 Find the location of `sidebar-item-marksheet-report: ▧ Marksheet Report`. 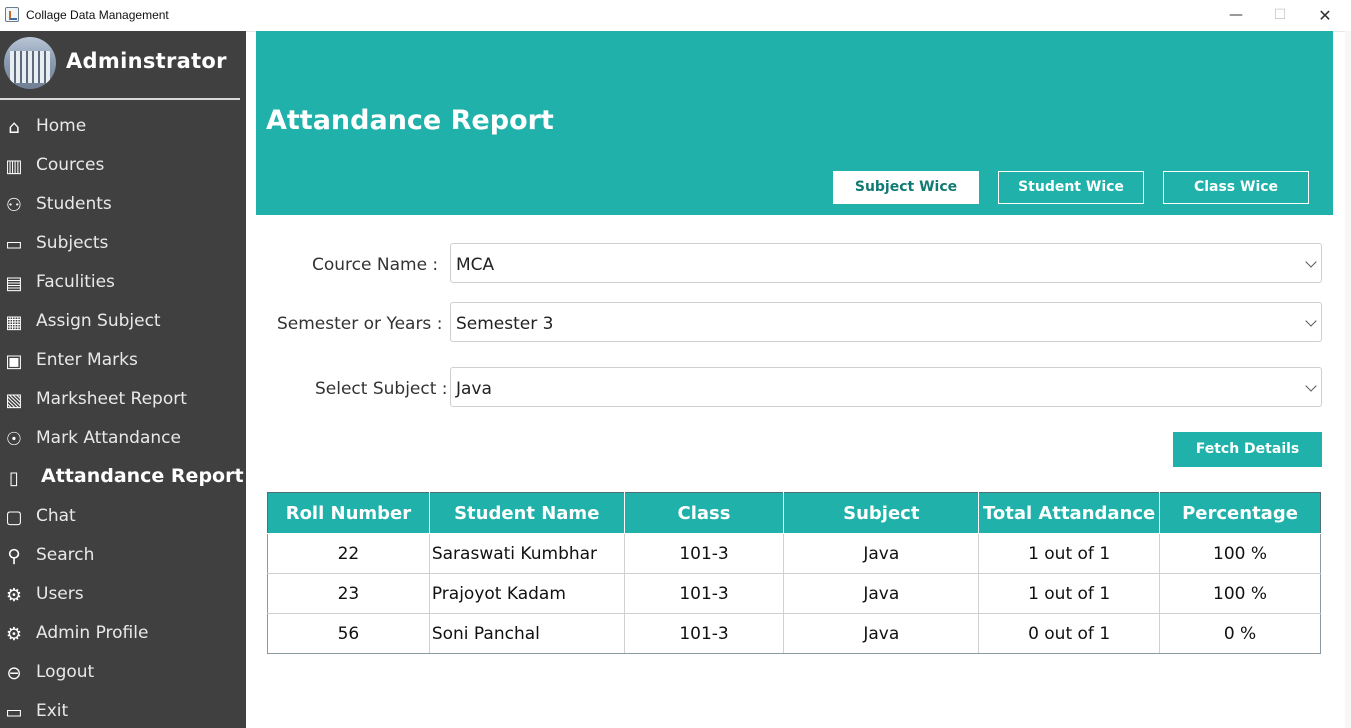

sidebar-item-marksheet-report: ▧ Marksheet Report is located at coordinates (123, 400).